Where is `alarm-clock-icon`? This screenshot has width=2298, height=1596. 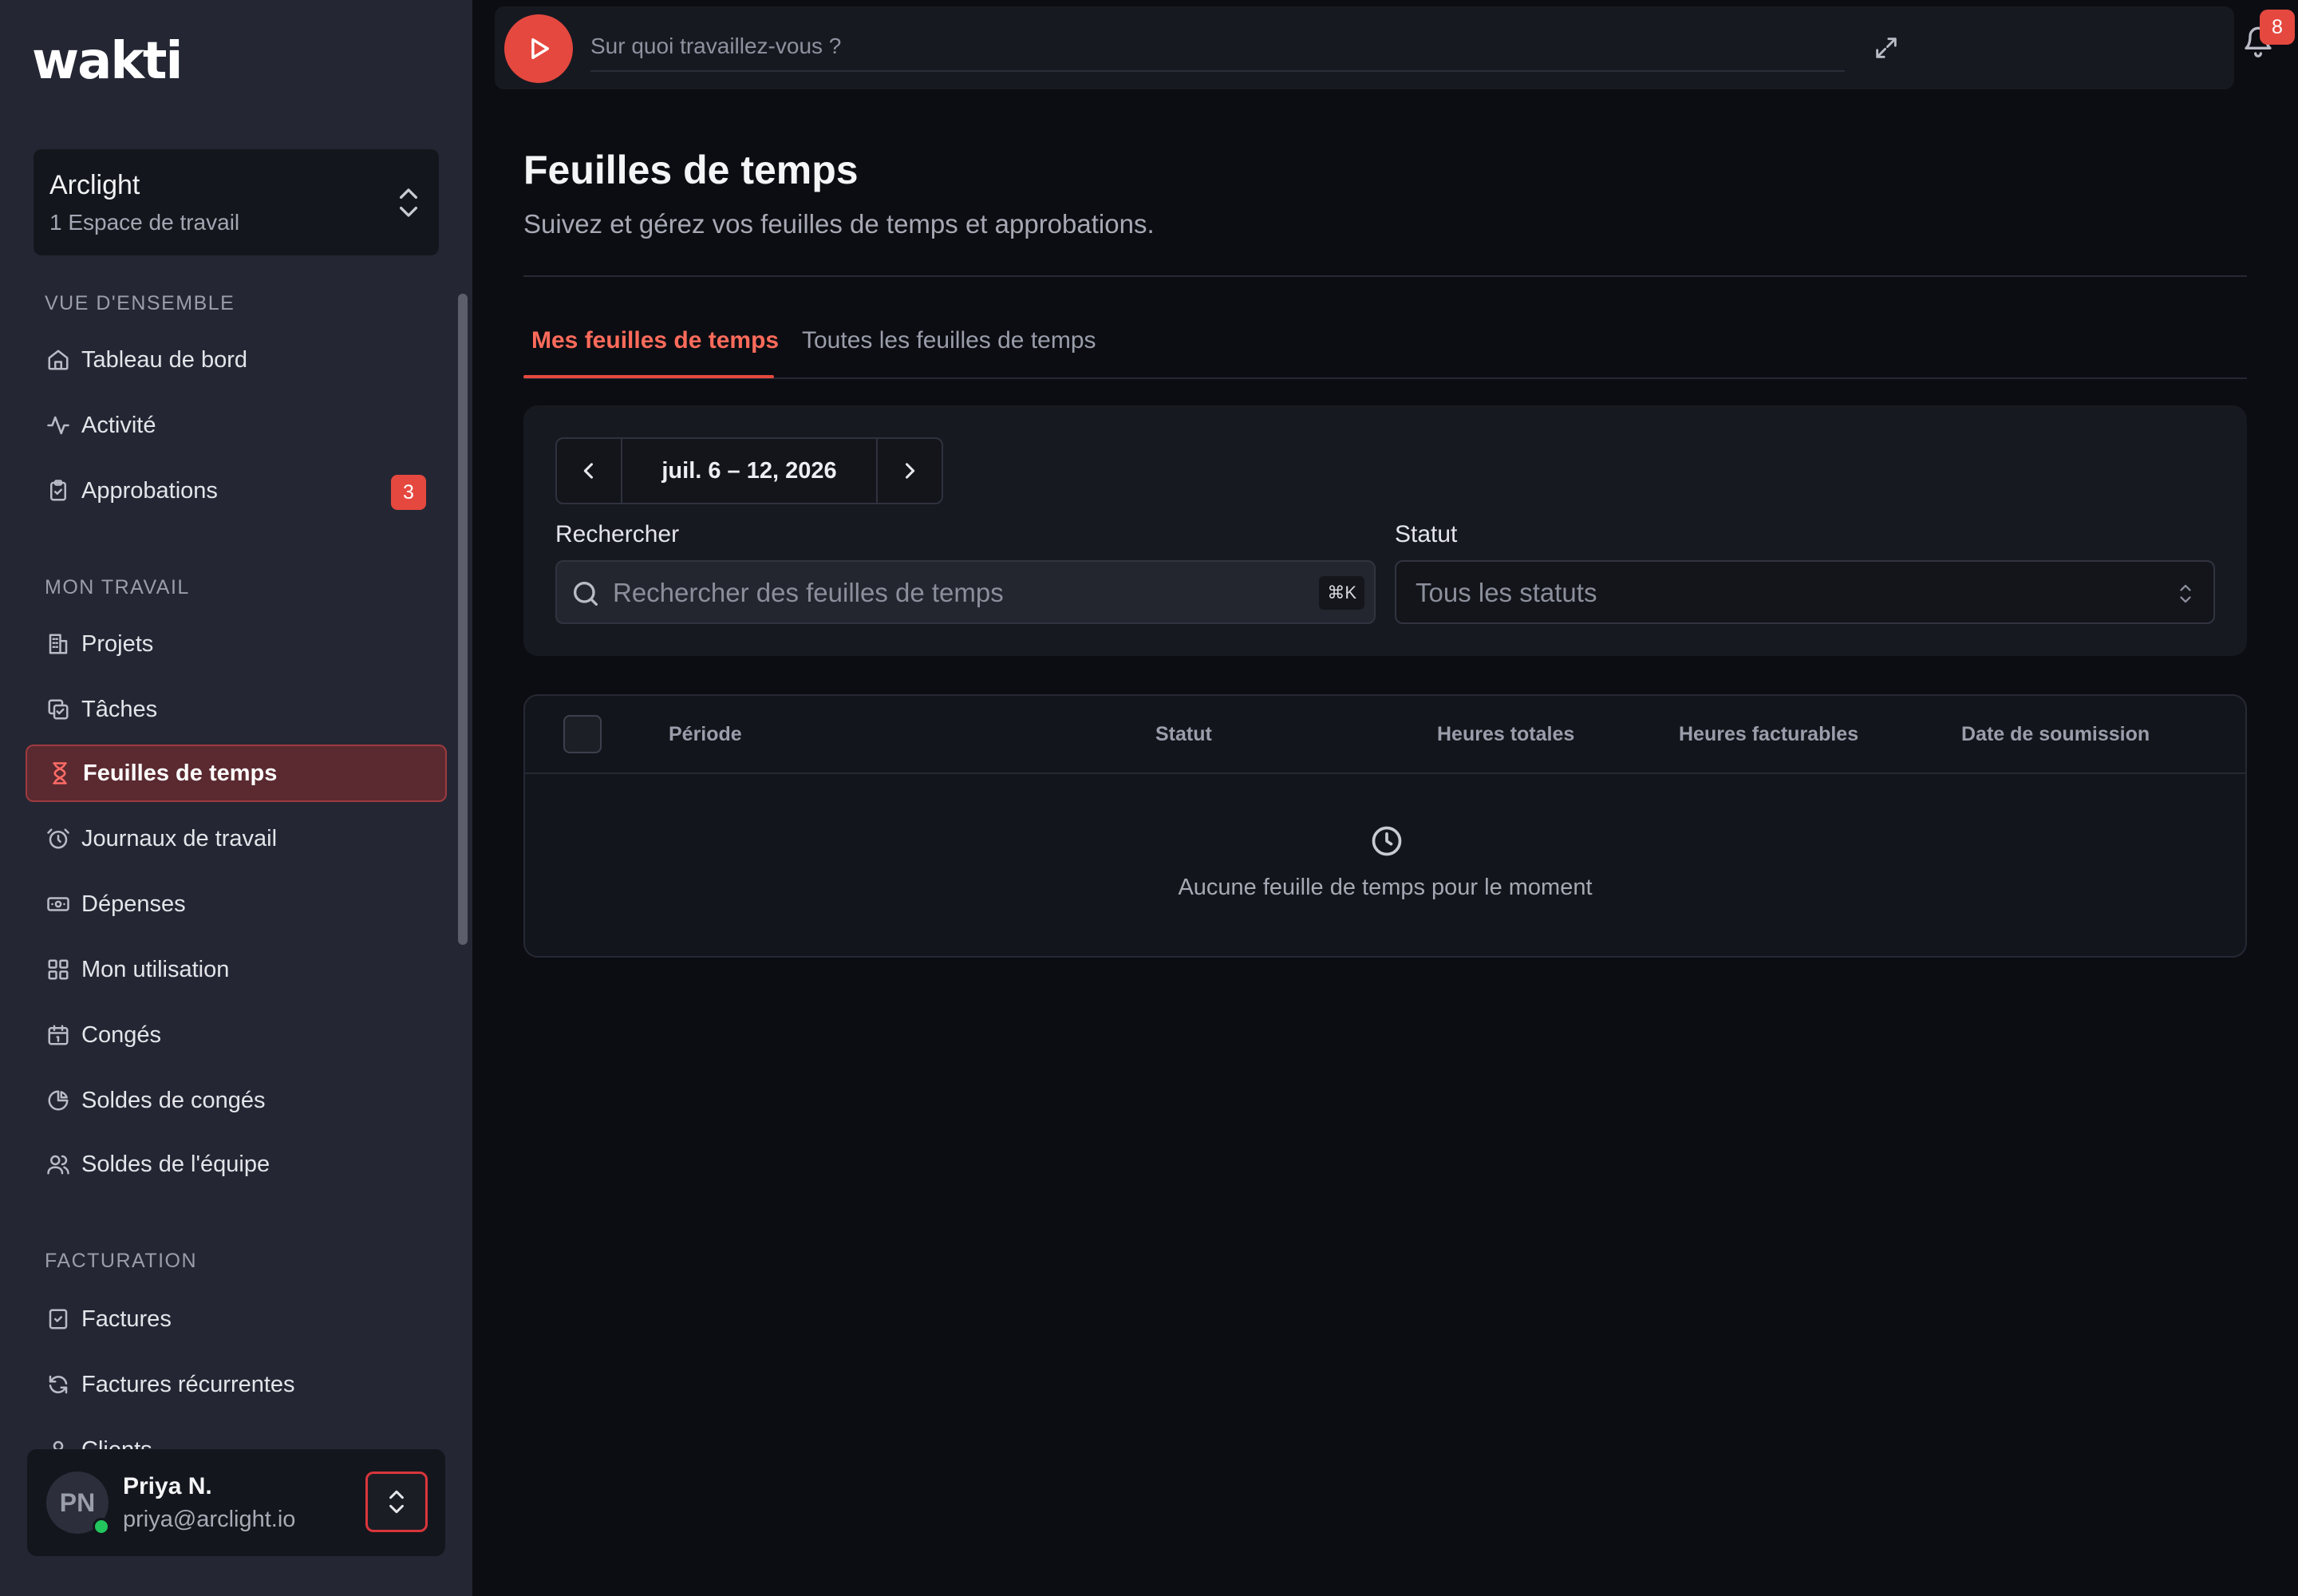
alarm-clock-icon is located at coordinates (59, 838).